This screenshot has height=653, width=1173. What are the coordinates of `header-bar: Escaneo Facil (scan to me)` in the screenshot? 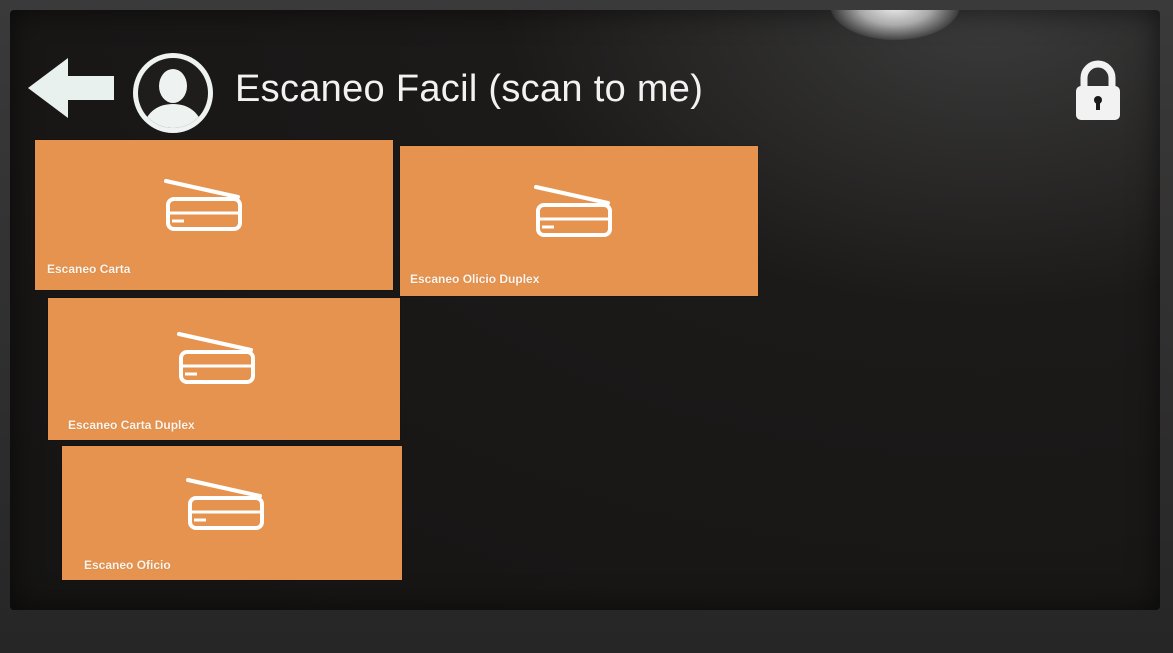 It's located at (585, 91).